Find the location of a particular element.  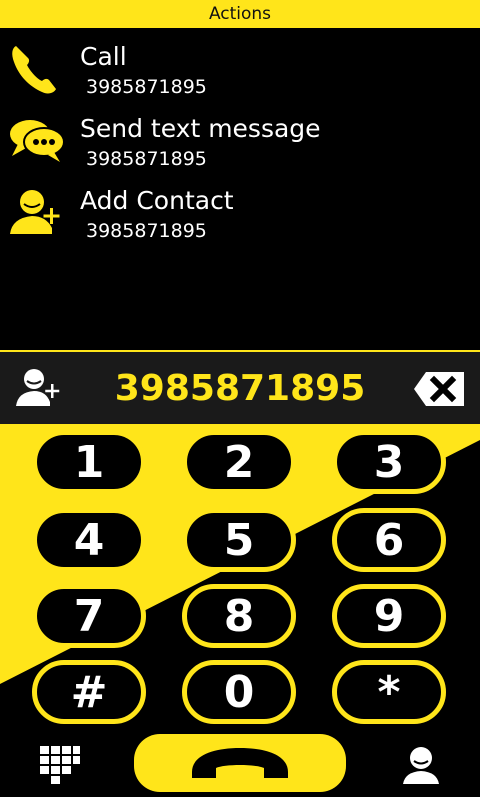

key-label: * is located at coordinates (389, 692).